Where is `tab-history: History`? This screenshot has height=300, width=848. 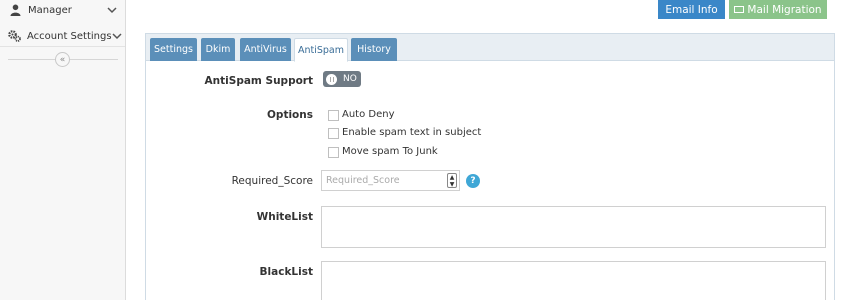 tab-history: History is located at coordinates (374, 49).